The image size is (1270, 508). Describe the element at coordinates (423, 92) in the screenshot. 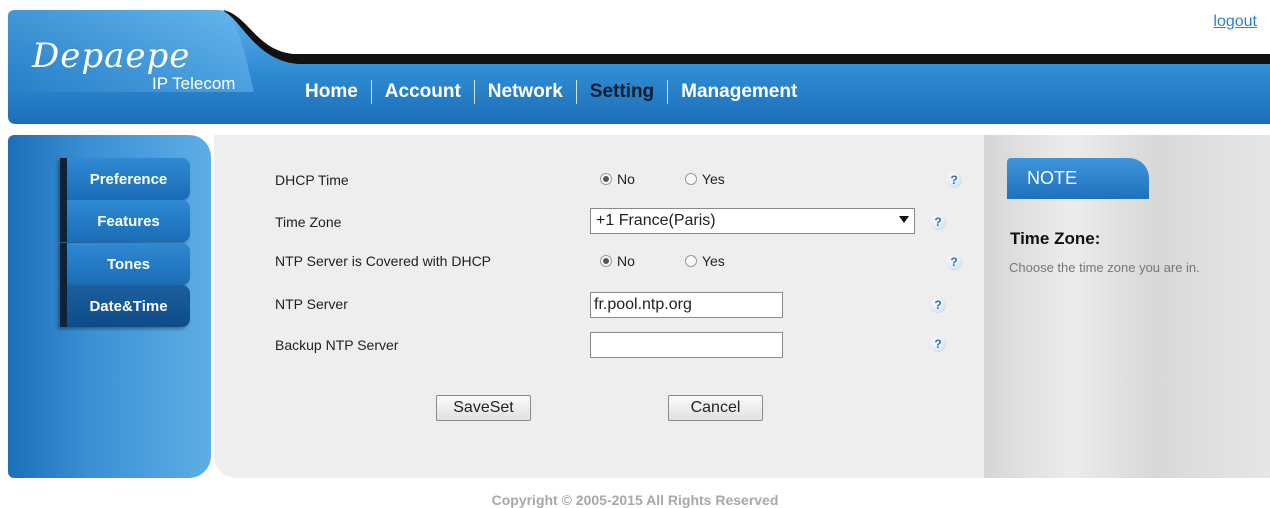

I see `nav-account: Account` at that location.